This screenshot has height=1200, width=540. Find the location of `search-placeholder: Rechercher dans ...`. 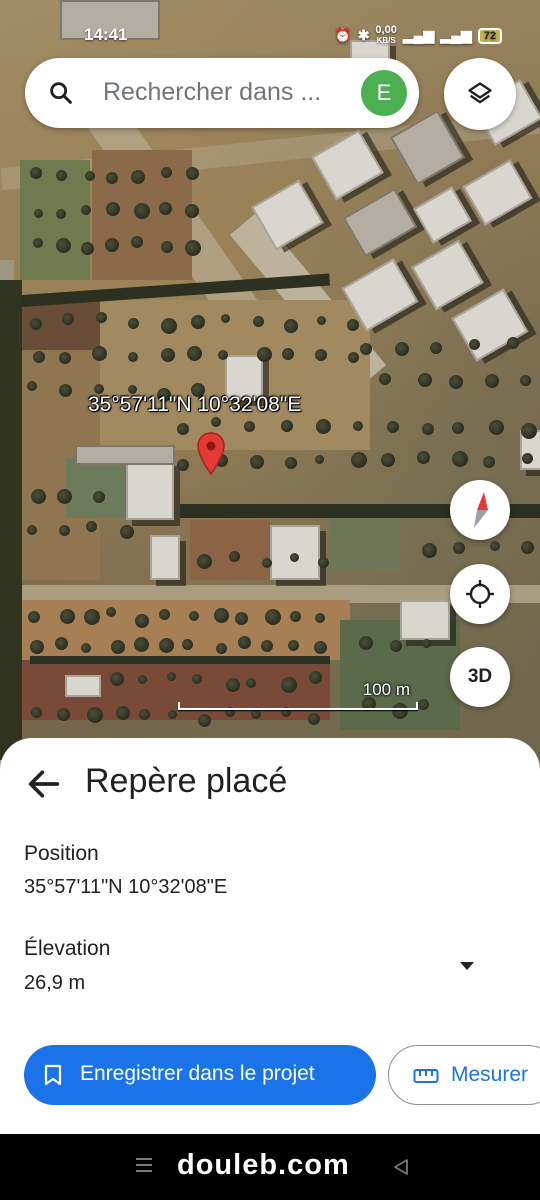

search-placeholder: Rechercher dans ... is located at coordinates (212, 92).